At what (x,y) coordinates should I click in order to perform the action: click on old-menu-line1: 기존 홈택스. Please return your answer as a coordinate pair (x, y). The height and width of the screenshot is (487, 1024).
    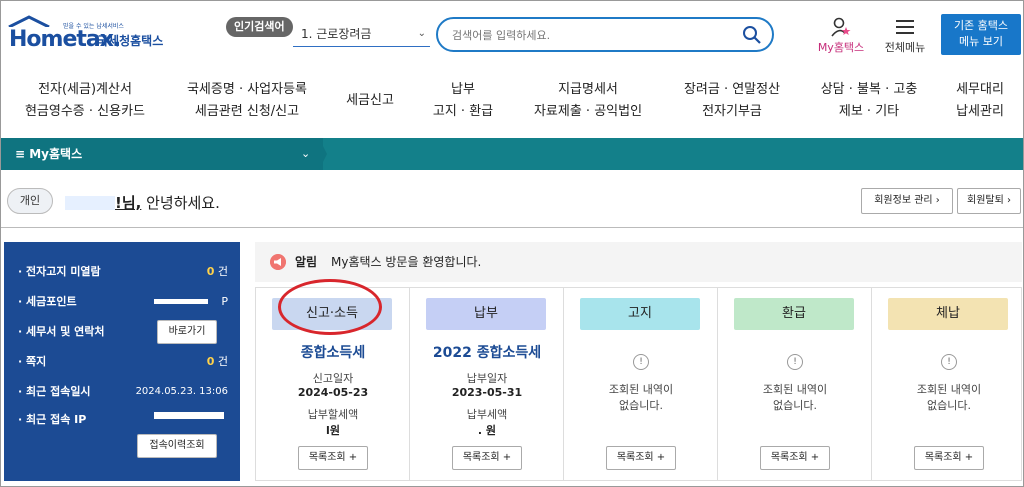
    Looking at the image, I should click on (981, 25).